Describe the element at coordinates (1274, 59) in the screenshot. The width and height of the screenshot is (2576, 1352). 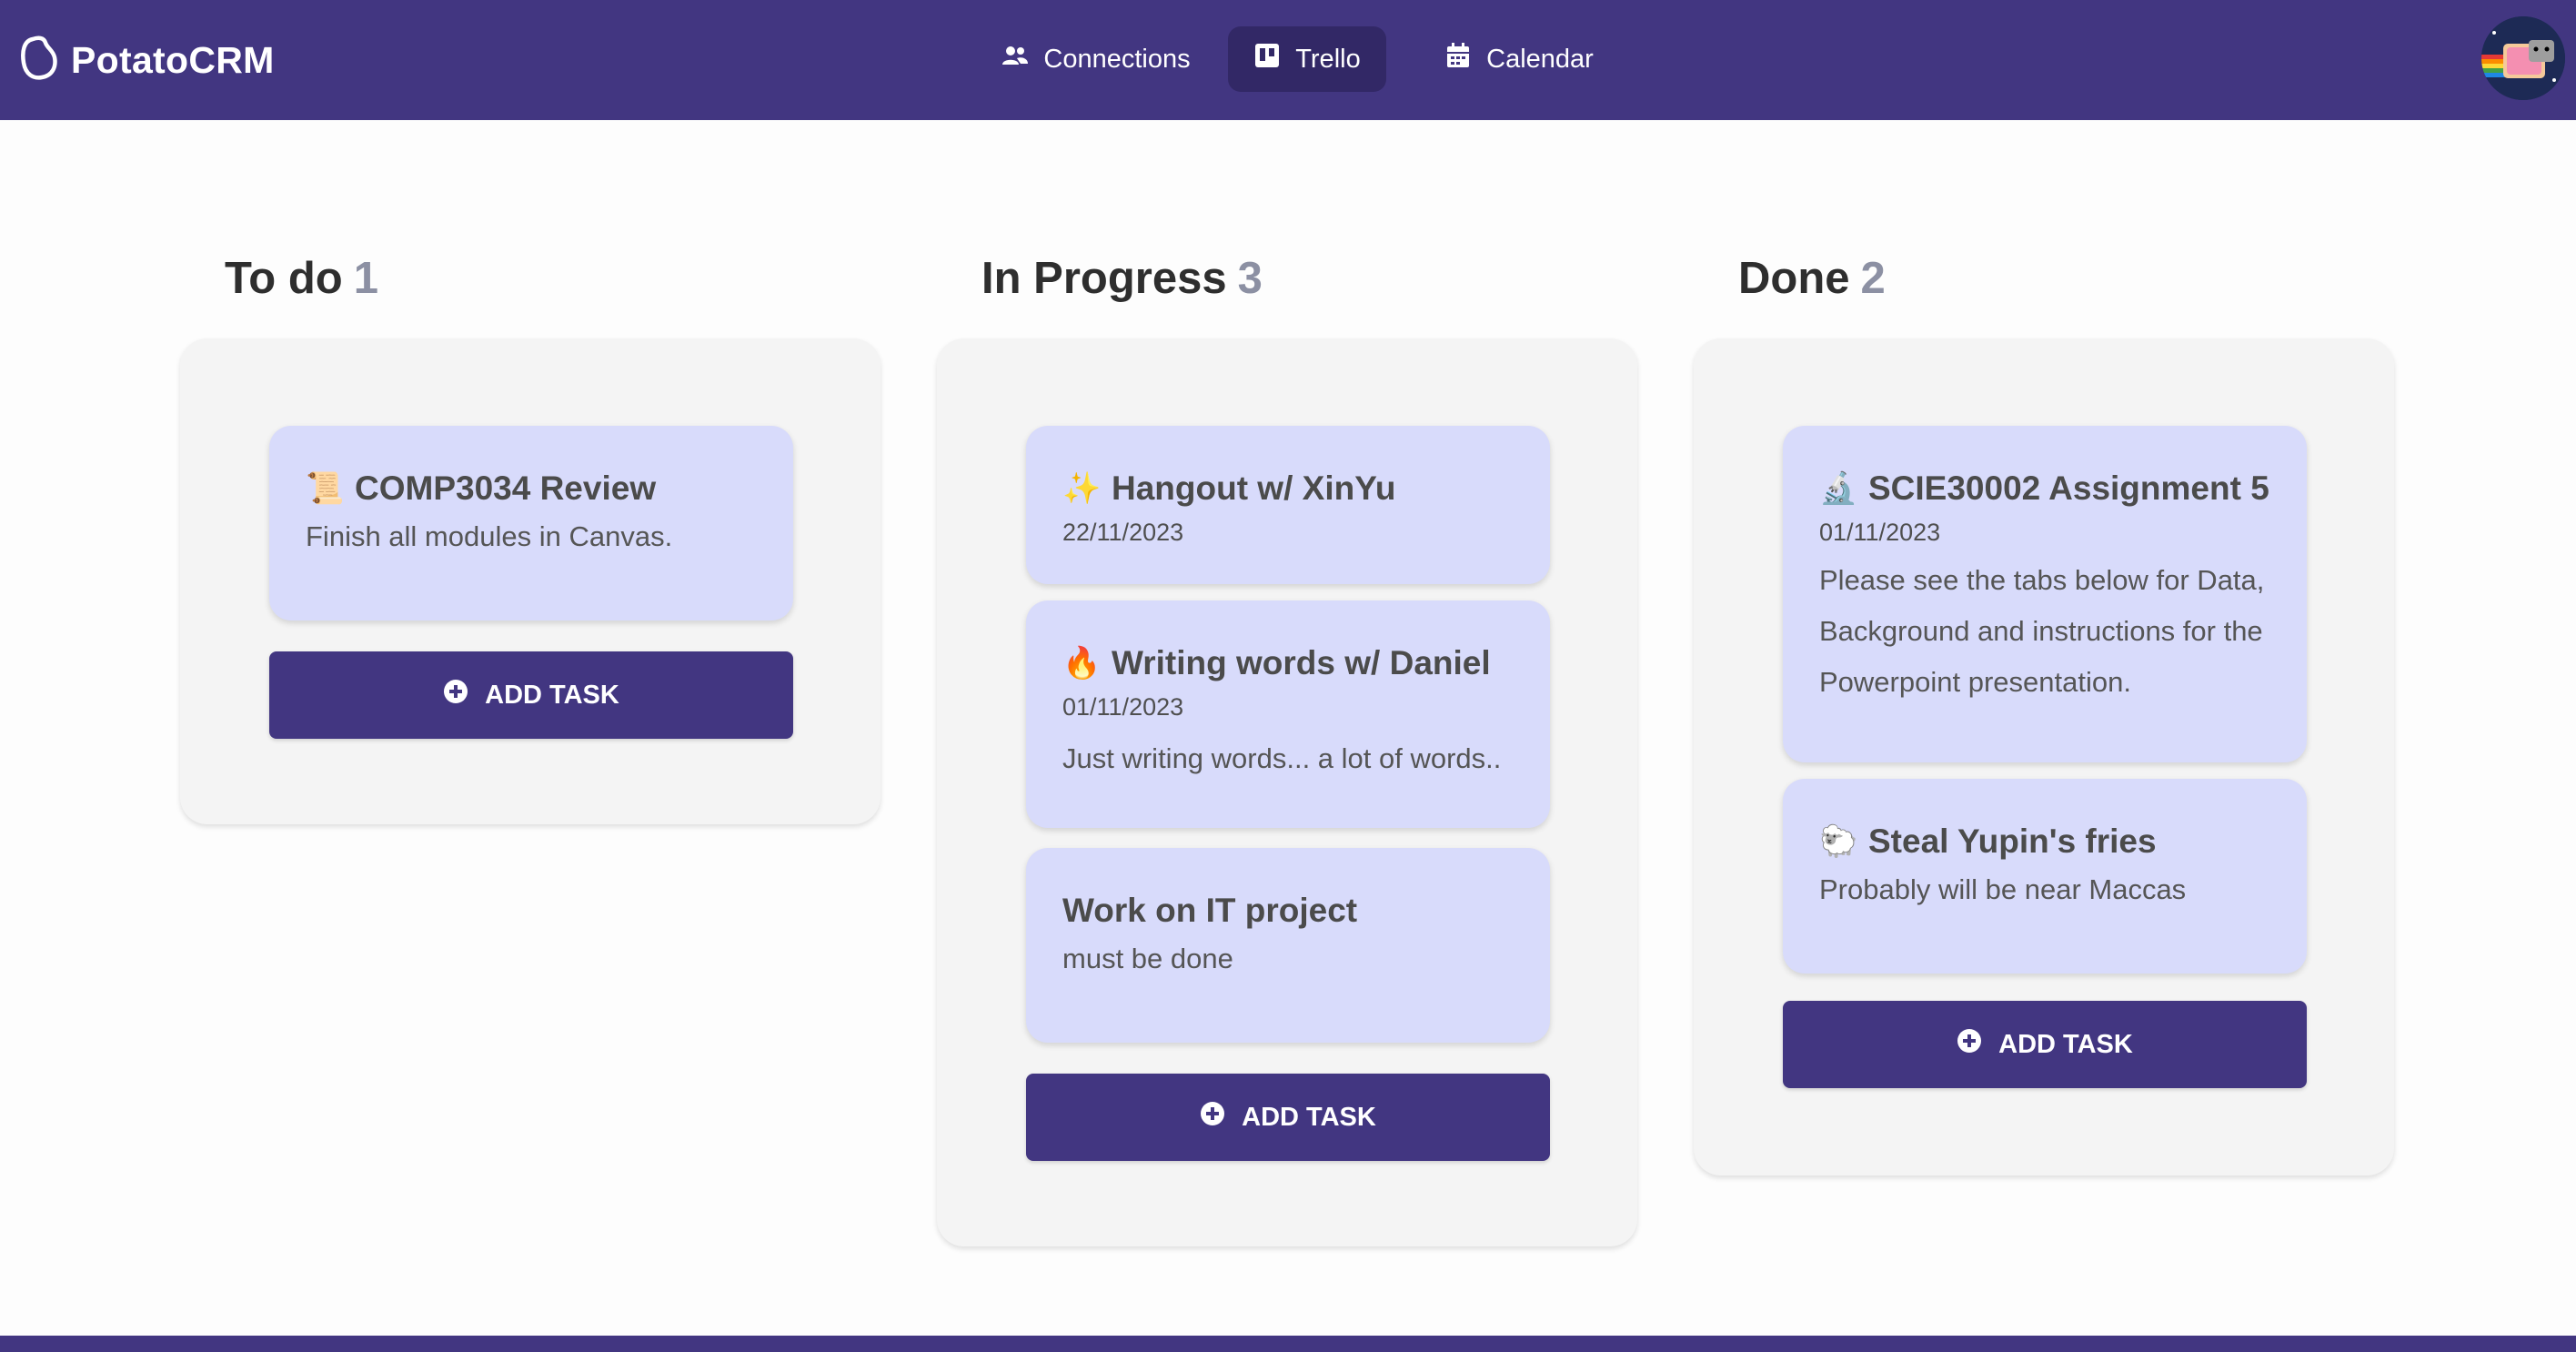
I see `trello-icon` at that location.